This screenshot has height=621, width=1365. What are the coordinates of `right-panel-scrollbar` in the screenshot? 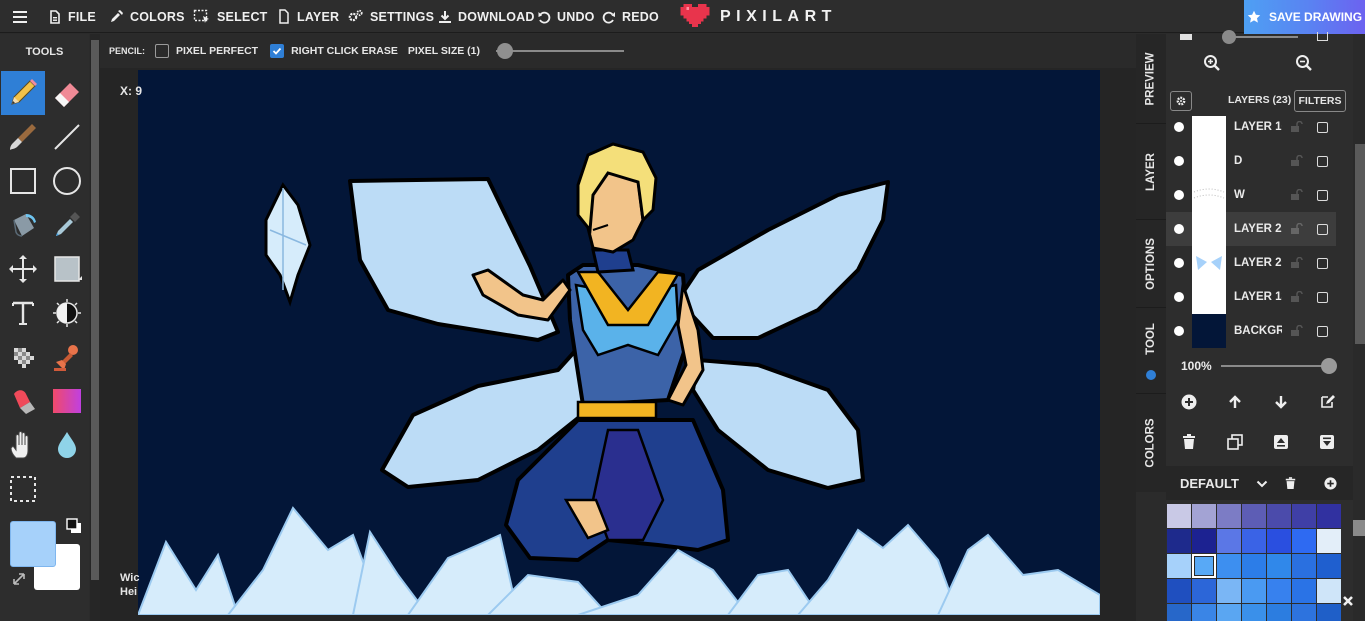 It's located at (1359, 327).